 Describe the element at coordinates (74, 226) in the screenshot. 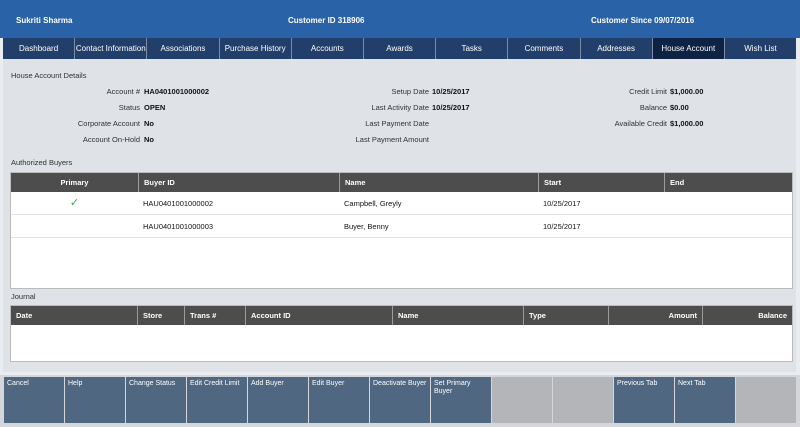

I see `primary-cell` at that location.